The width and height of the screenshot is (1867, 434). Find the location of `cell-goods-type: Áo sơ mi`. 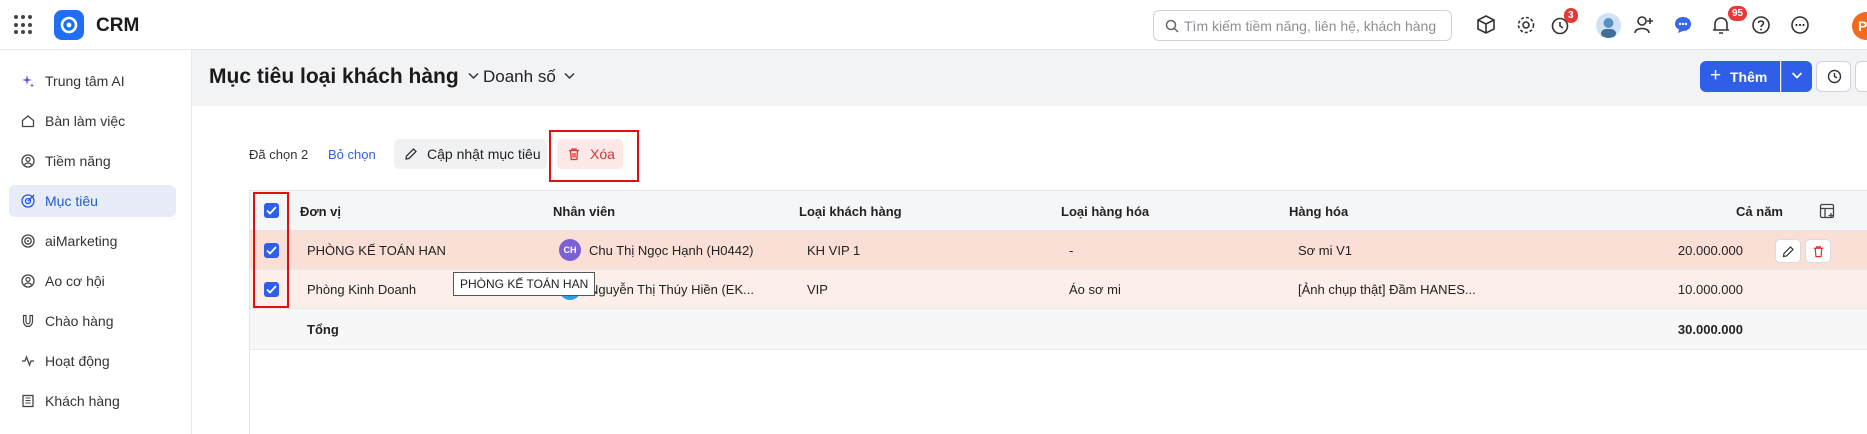

cell-goods-type: Áo sơ mi is located at coordinates (1095, 289).